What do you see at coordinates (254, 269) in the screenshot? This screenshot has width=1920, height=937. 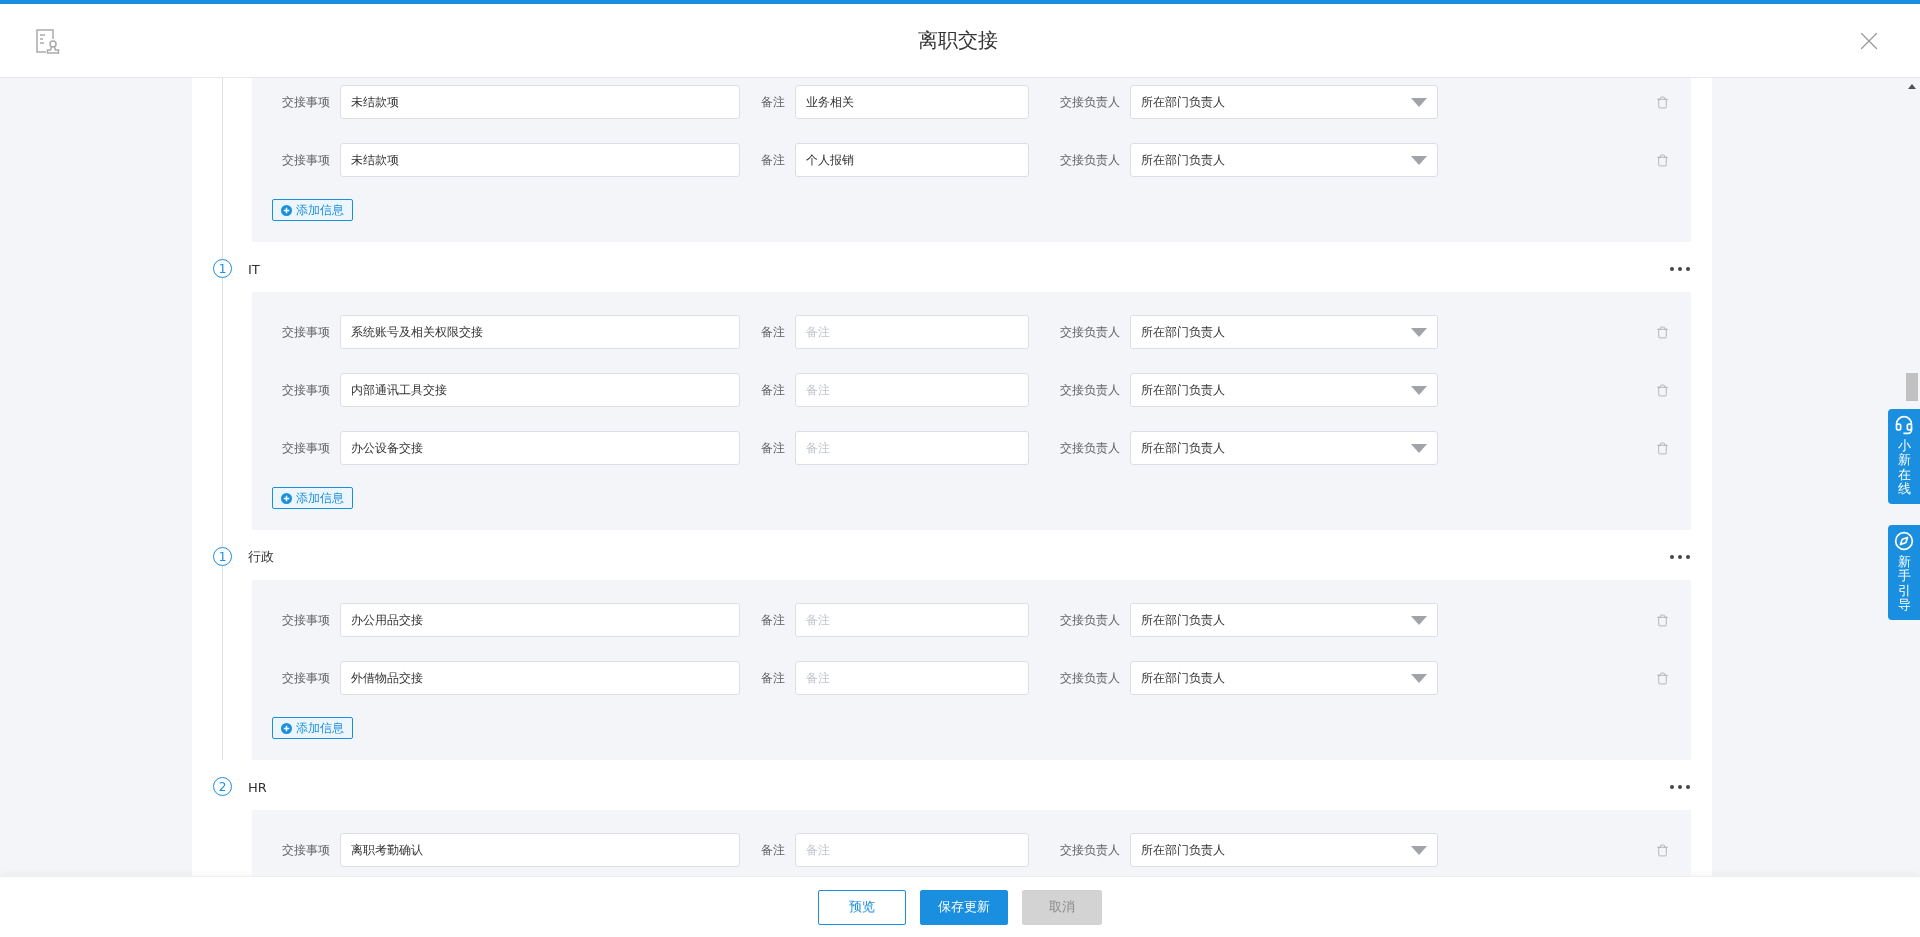 I see `section-title: IT` at bounding box center [254, 269].